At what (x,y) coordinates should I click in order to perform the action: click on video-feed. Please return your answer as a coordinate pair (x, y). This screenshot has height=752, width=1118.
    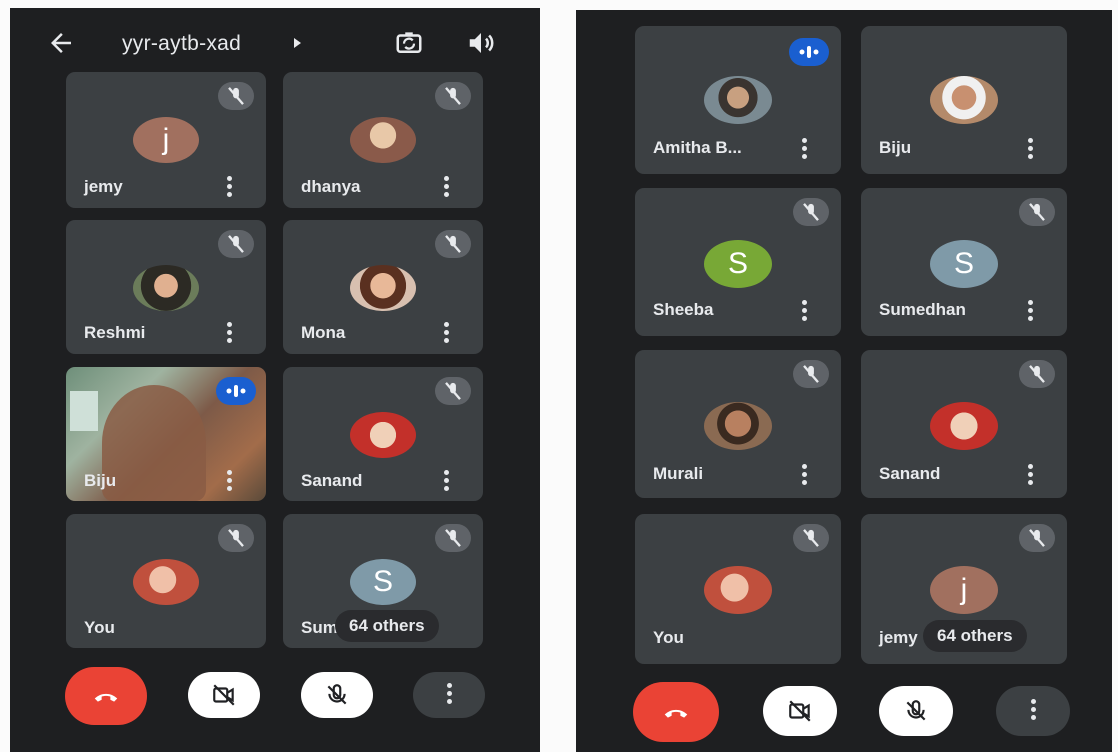
    Looking at the image, I should click on (154, 443).